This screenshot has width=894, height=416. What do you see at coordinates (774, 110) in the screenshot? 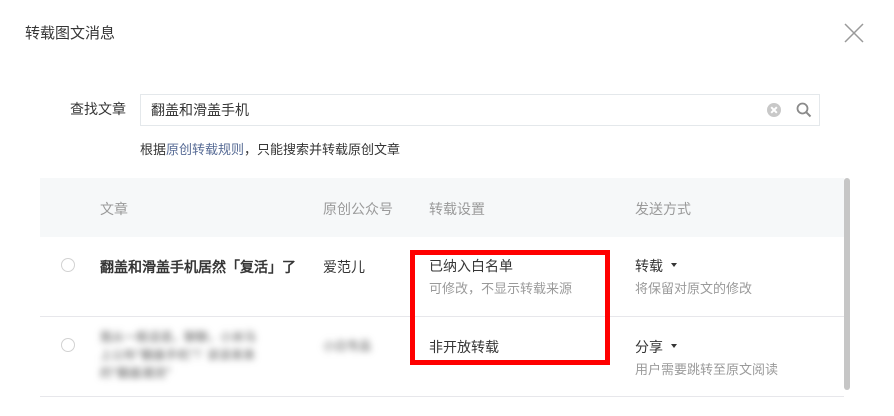
I see `clear-icon` at bounding box center [774, 110].